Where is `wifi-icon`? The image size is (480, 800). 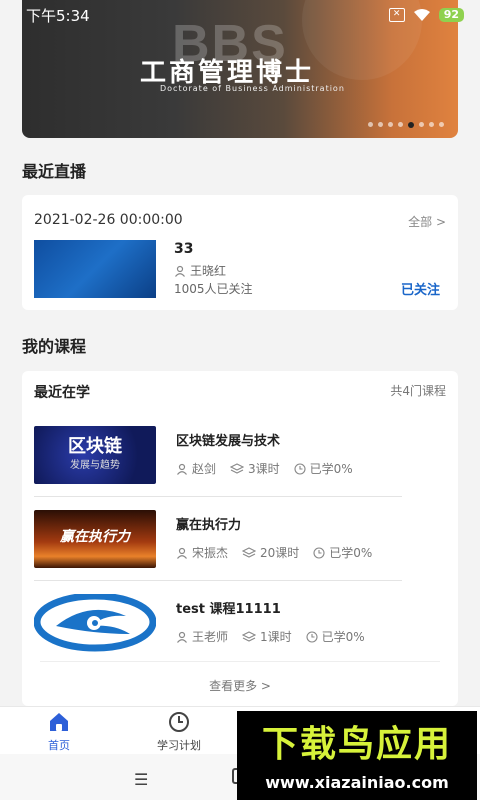 wifi-icon is located at coordinates (421, 15).